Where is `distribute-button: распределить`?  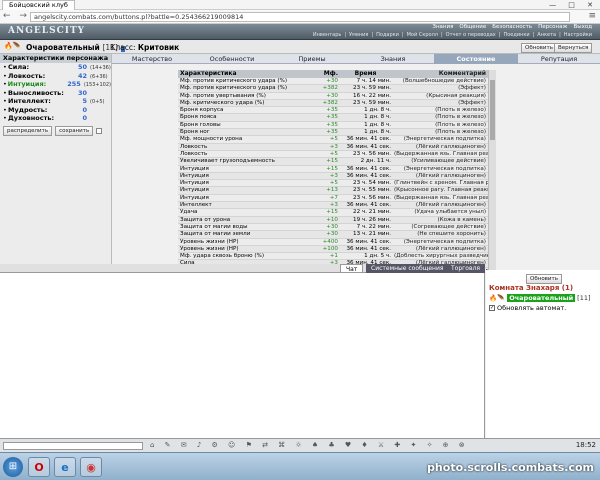
distribute-button: распределить is located at coordinates (28, 130).